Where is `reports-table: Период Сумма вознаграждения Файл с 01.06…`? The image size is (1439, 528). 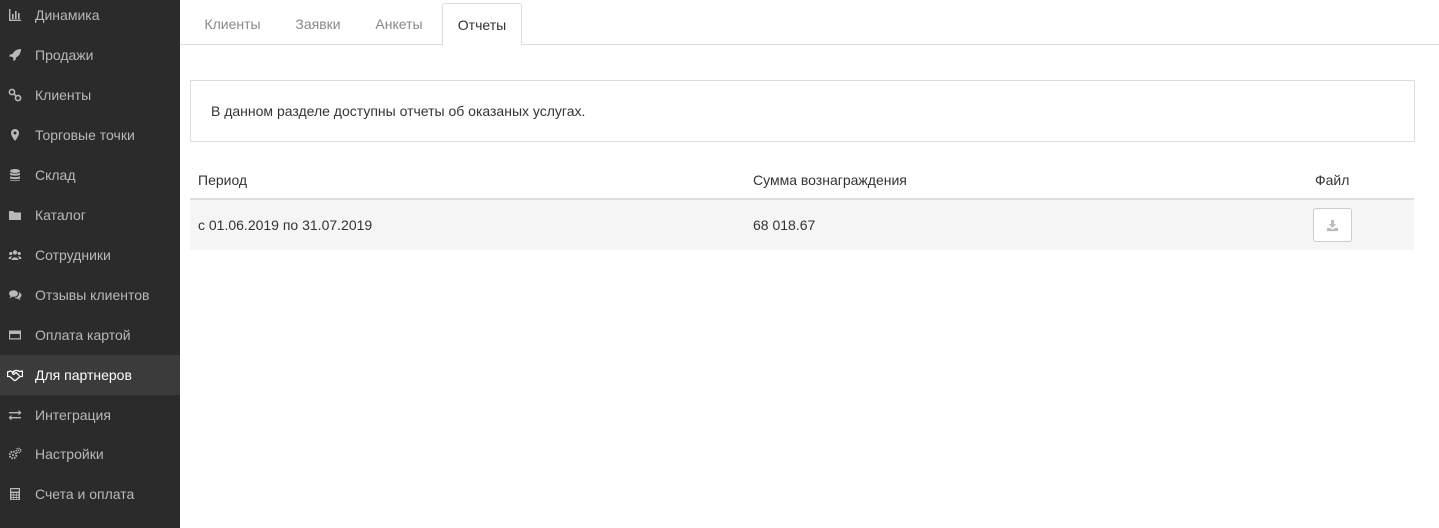
reports-table: Период Сумма вознаграждения Файл с 01.06… is located at coordinates (802, 205).